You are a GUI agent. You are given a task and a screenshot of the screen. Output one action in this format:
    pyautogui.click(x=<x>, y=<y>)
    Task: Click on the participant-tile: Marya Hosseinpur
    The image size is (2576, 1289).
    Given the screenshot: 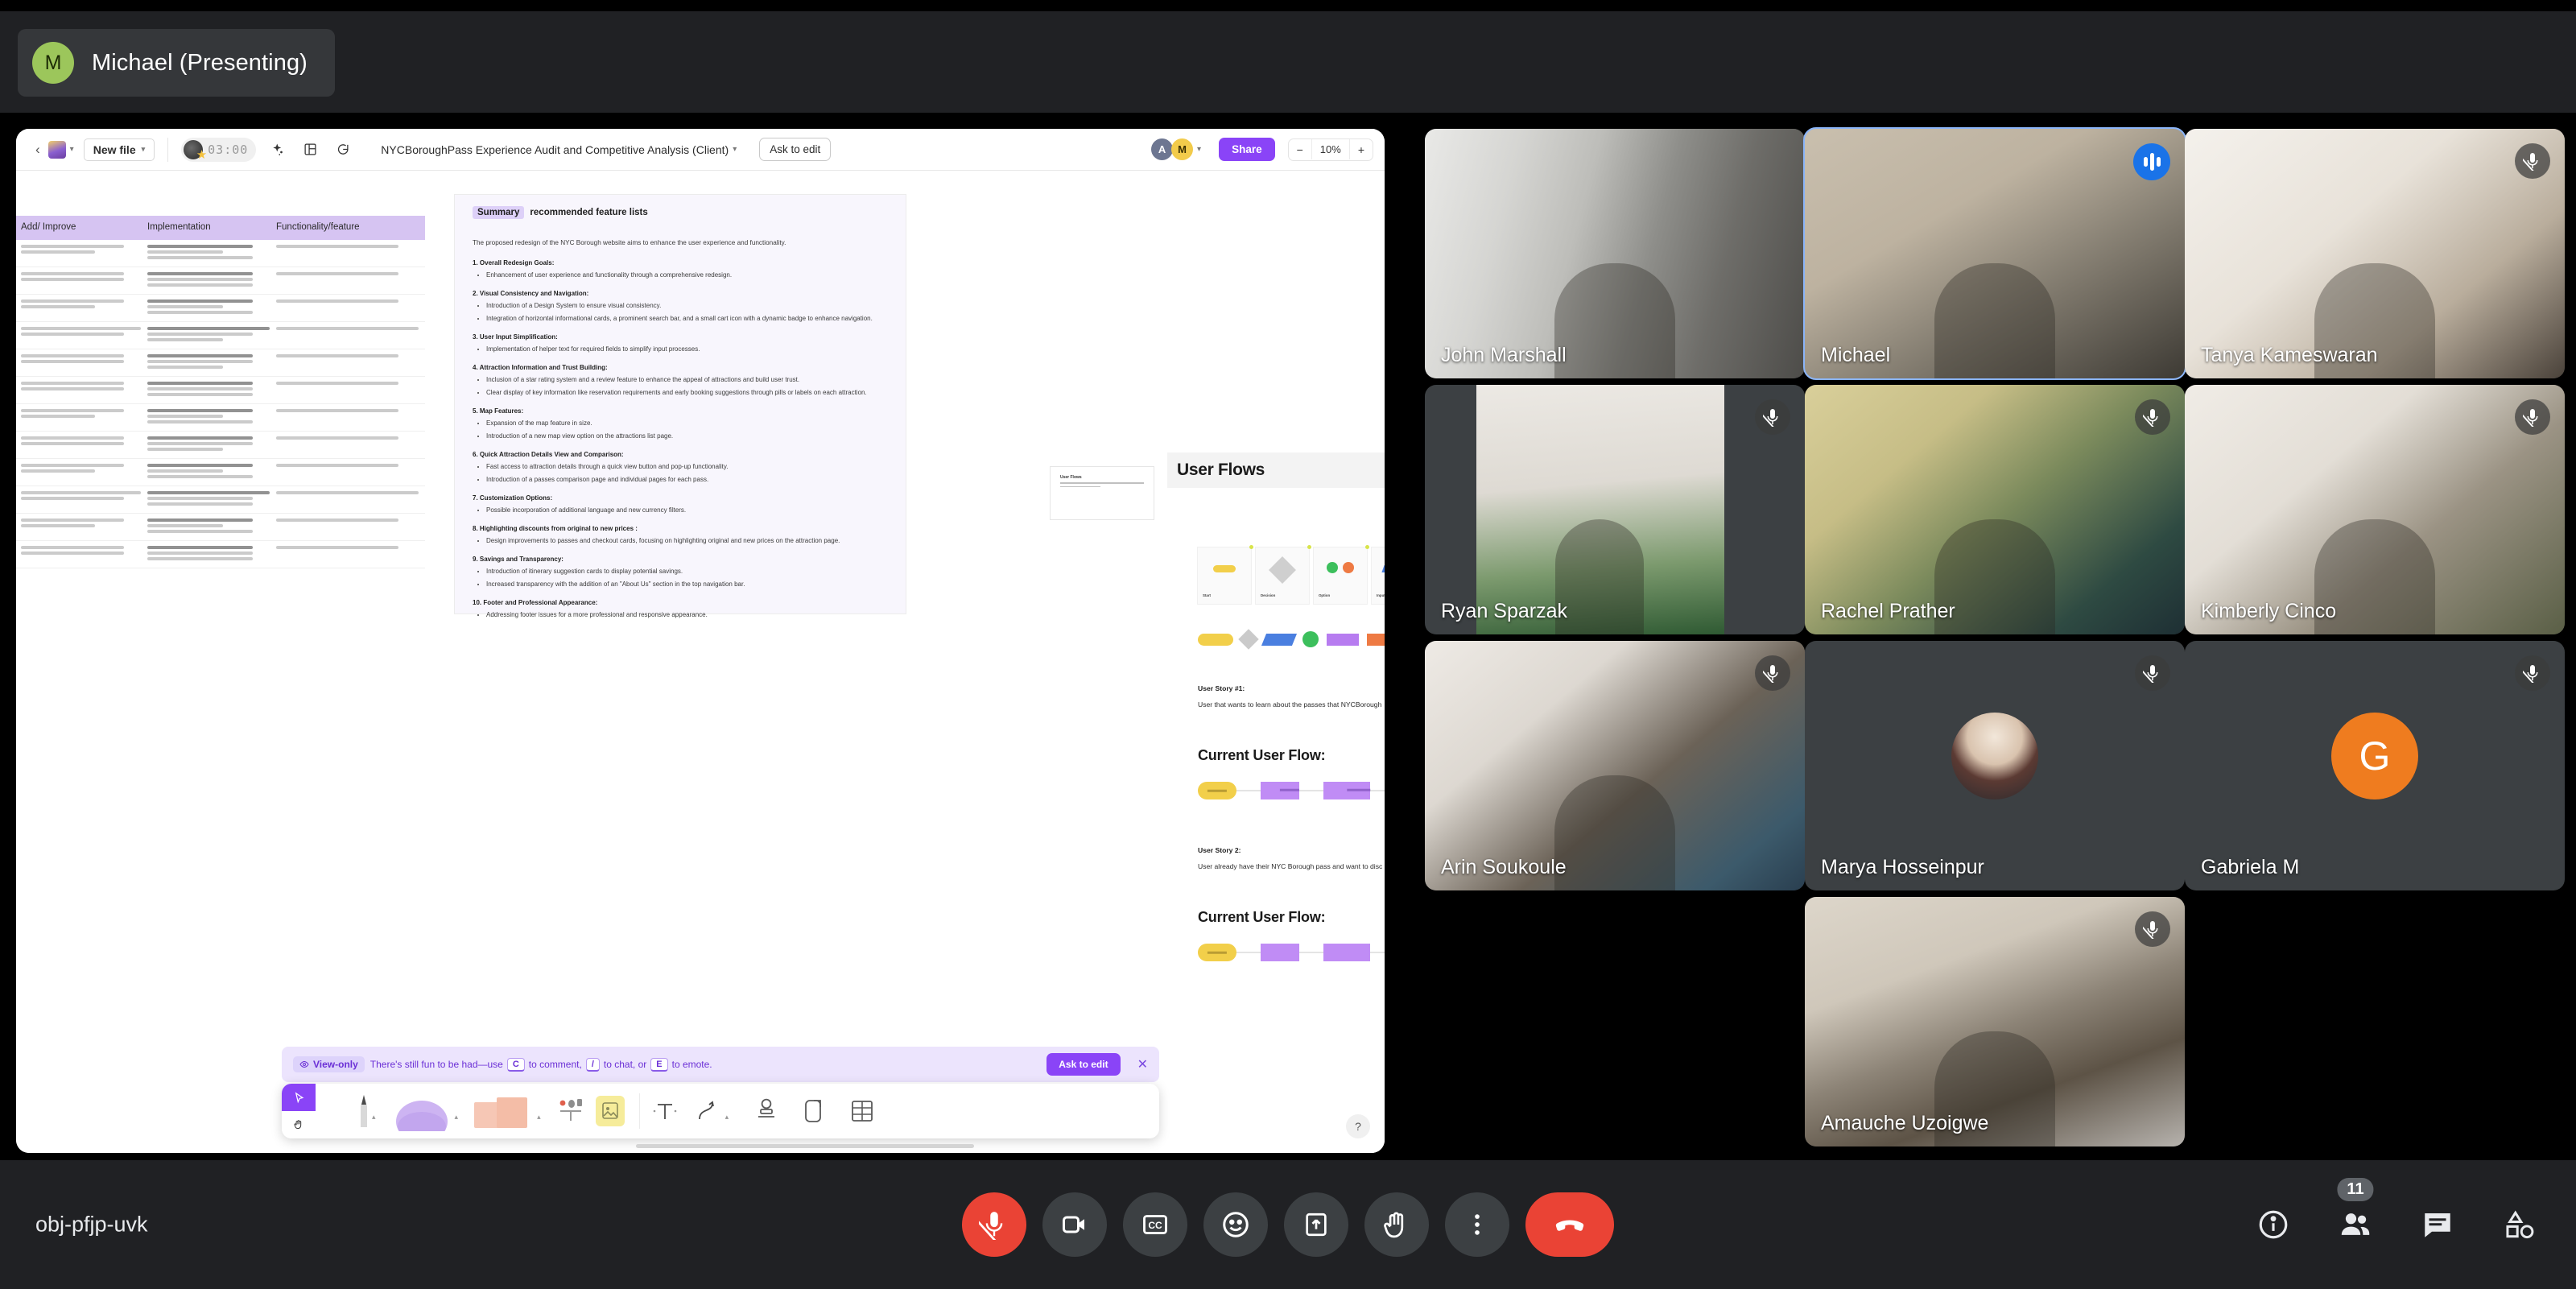 What is the action you would take?
    pyautogui.click(x=1995, y=766)
    